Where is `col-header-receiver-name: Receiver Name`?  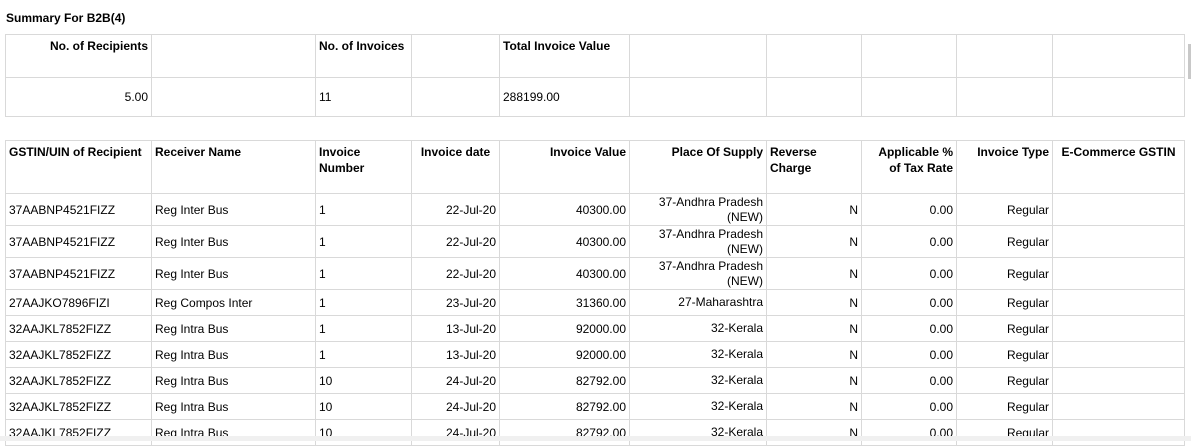 col-header-receiver-name: Receiver Name is located at coordinates (233, 167).